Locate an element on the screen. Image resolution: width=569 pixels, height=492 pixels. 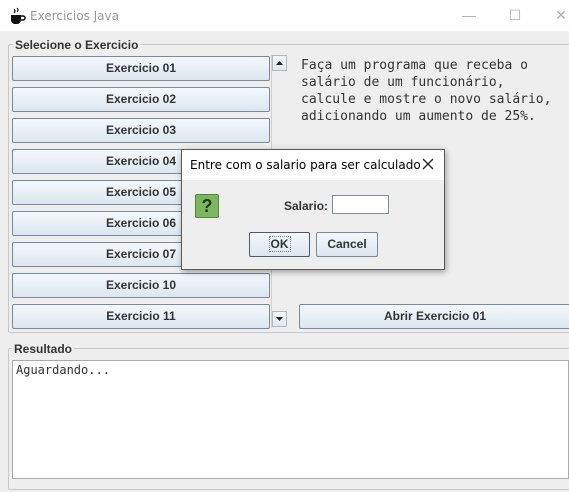
dialog-title-bar: Entre com o salario para ser calculado is located at coordinates (313, 165).